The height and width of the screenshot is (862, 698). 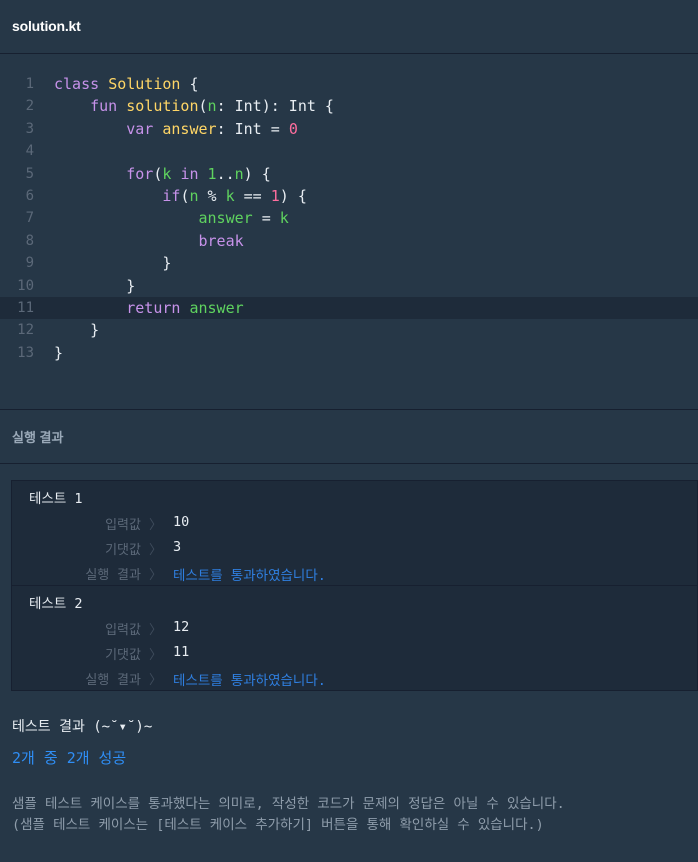 What do you see at coordinates (349, 308) in the screenshot?
I see `code-line: 11 return answer` at bounding box center [349, 308].